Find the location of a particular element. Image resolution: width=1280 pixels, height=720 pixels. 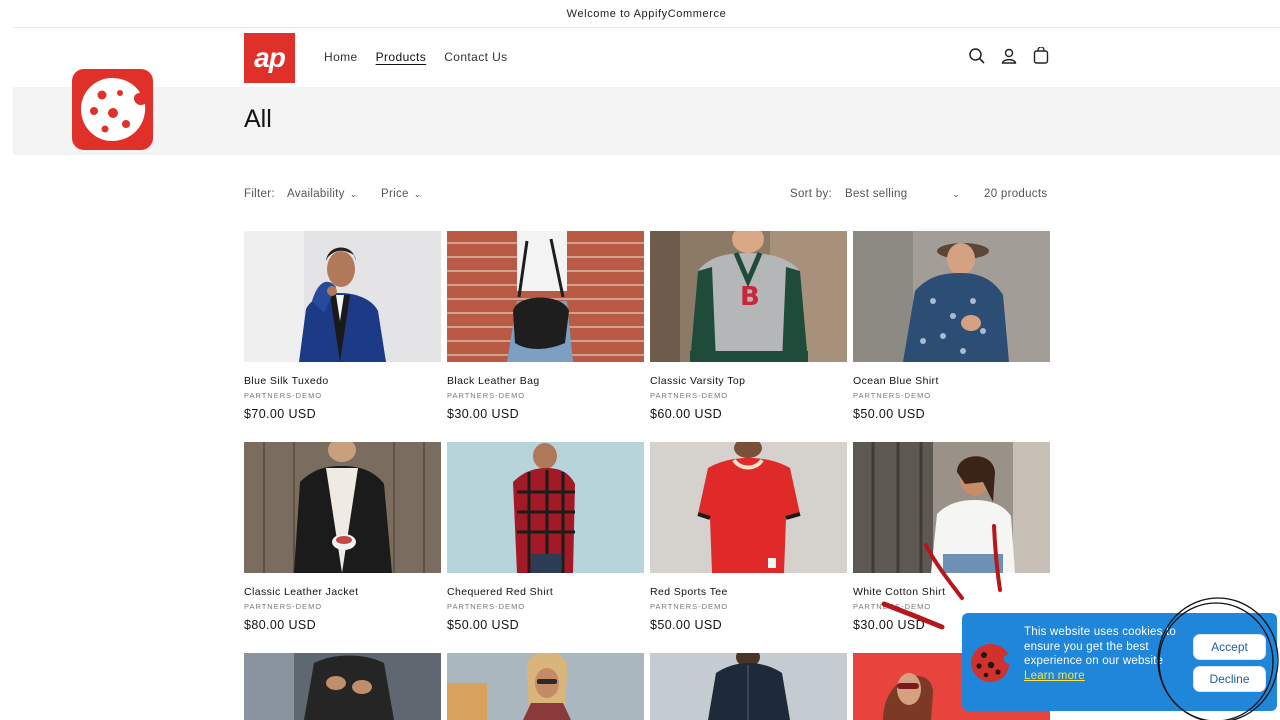

logo-text: ap is located at coordinates (270, 57).